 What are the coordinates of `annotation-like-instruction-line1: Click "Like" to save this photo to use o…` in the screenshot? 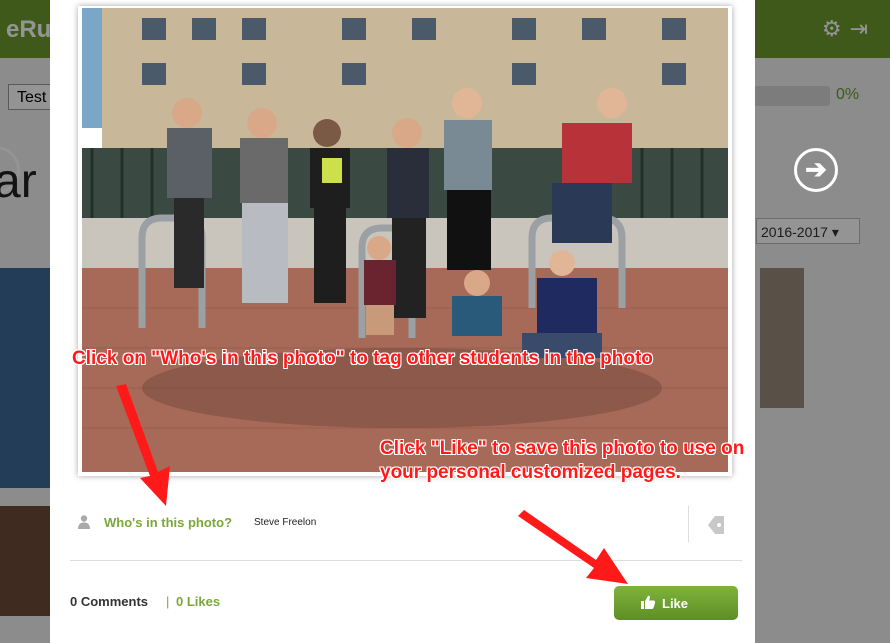 It's located at (562, 448).